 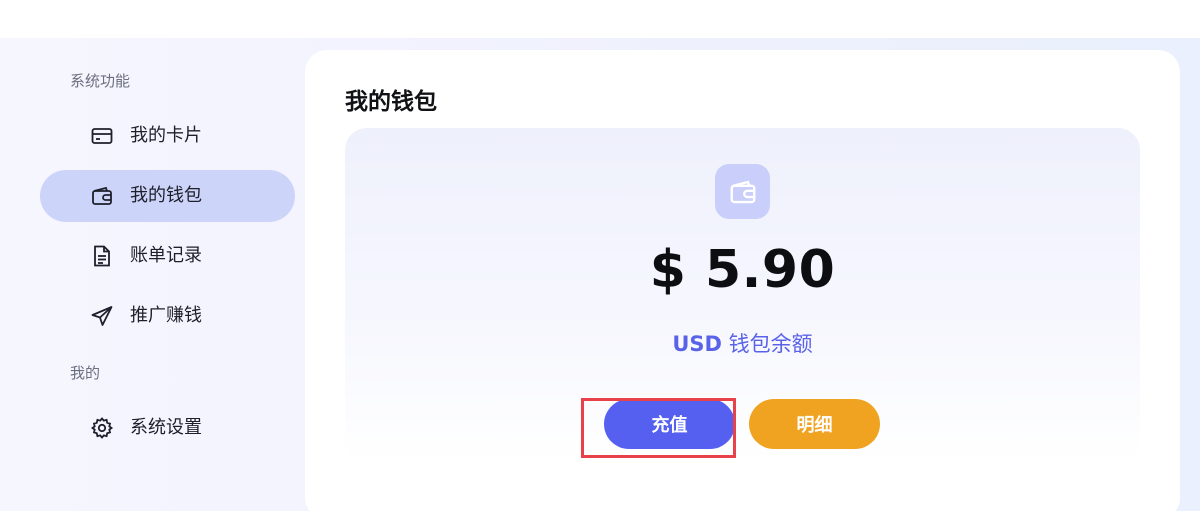 I want to click on sidebar-item-billing: 账单记录, so click(x=167, y=256).